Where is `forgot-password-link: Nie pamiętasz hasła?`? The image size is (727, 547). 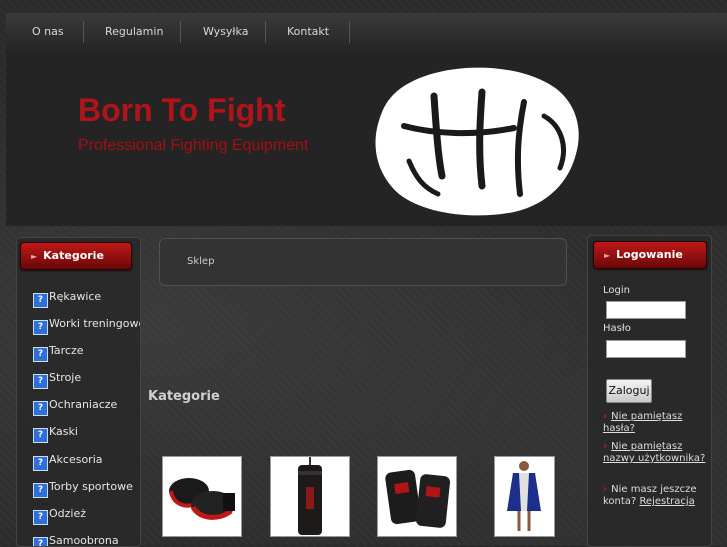 forgot-password-link: Nie pamiętasz hasła? is located at coordinates (642, 422).